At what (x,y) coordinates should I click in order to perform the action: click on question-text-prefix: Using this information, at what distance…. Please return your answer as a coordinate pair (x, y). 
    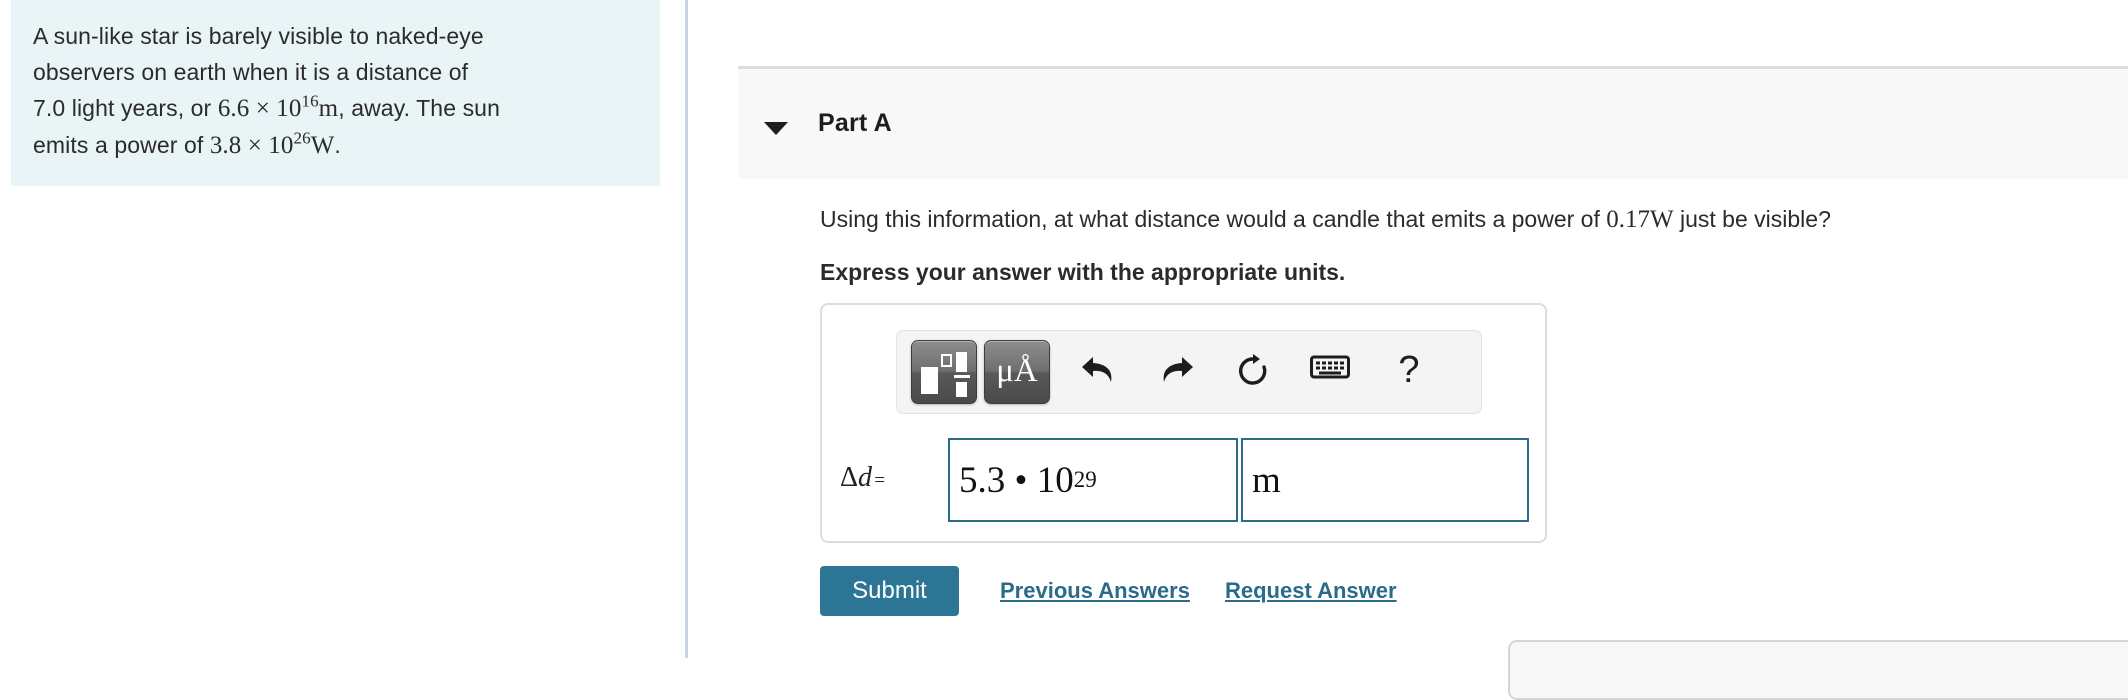
    Looking at the image, I should click on (1213, 219).